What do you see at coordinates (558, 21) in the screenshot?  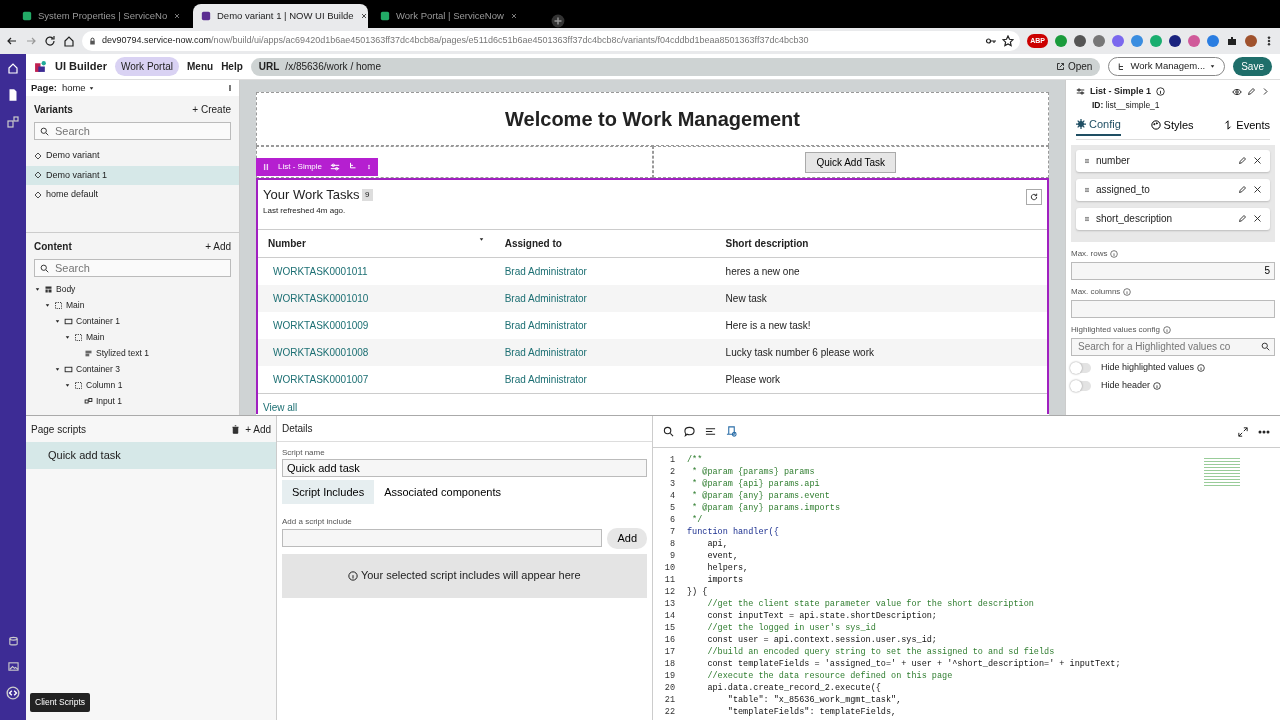 I see `new-tab-icon` at bounding box center [558, 21].